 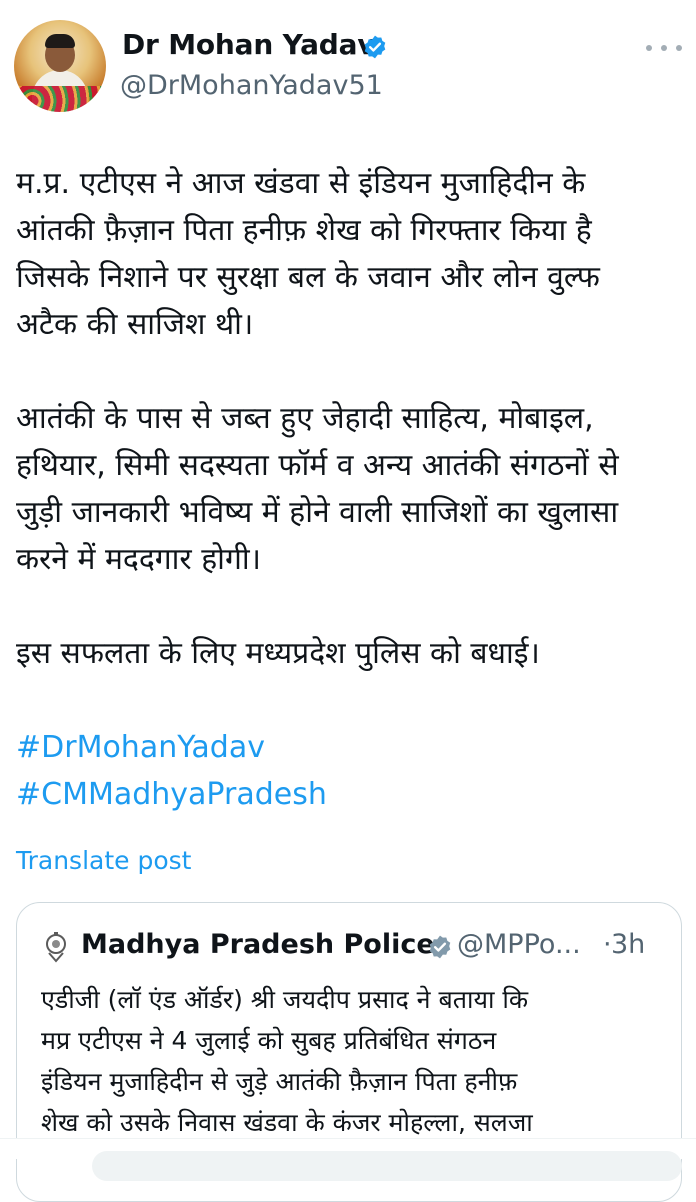 What do you see at coordinates (103, 860) in the screenshot?
I see `translate-post-link: Translate post` at bounding box center [103, 860].